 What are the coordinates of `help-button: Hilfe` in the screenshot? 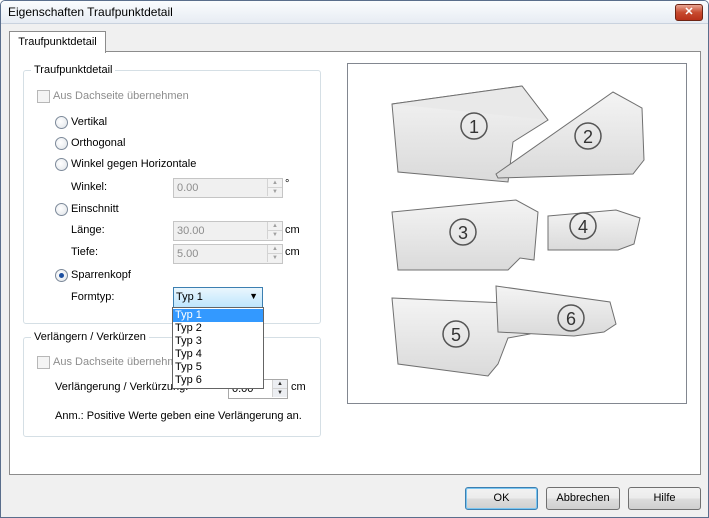 It's located at (664, 498).